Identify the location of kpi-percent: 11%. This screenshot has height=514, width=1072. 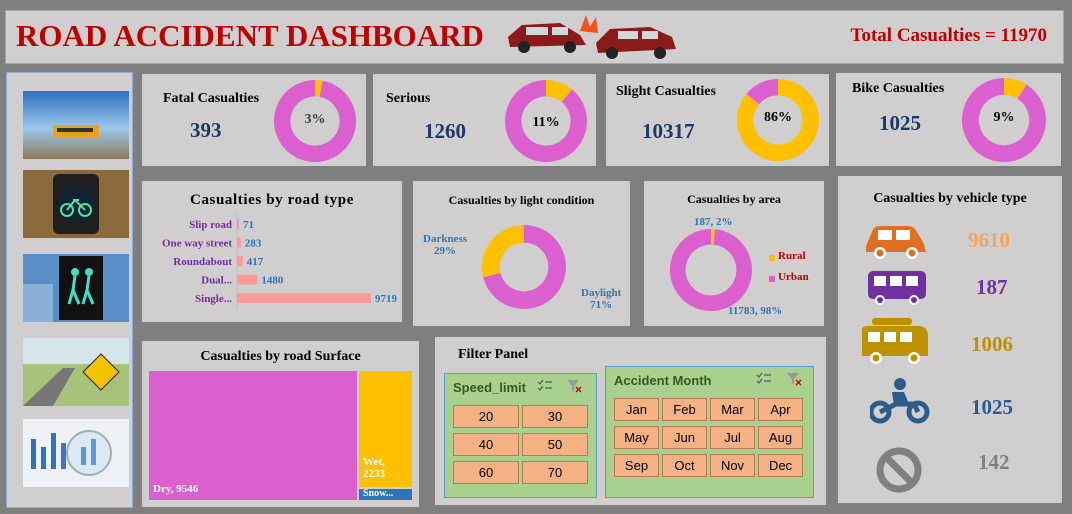
(546, 122).